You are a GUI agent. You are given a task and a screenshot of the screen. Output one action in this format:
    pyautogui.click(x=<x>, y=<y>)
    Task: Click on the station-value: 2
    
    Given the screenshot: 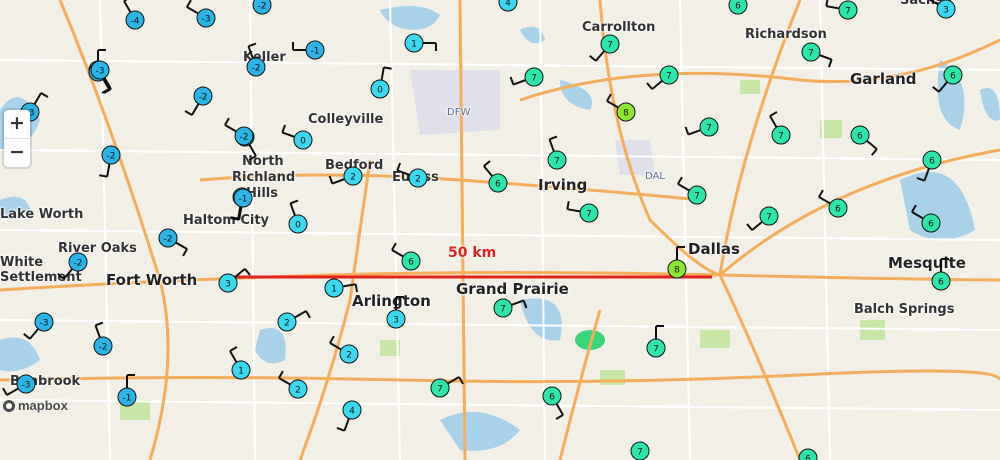 What is the action you would take?
    pyautogui.click(x=298, y=391)
    